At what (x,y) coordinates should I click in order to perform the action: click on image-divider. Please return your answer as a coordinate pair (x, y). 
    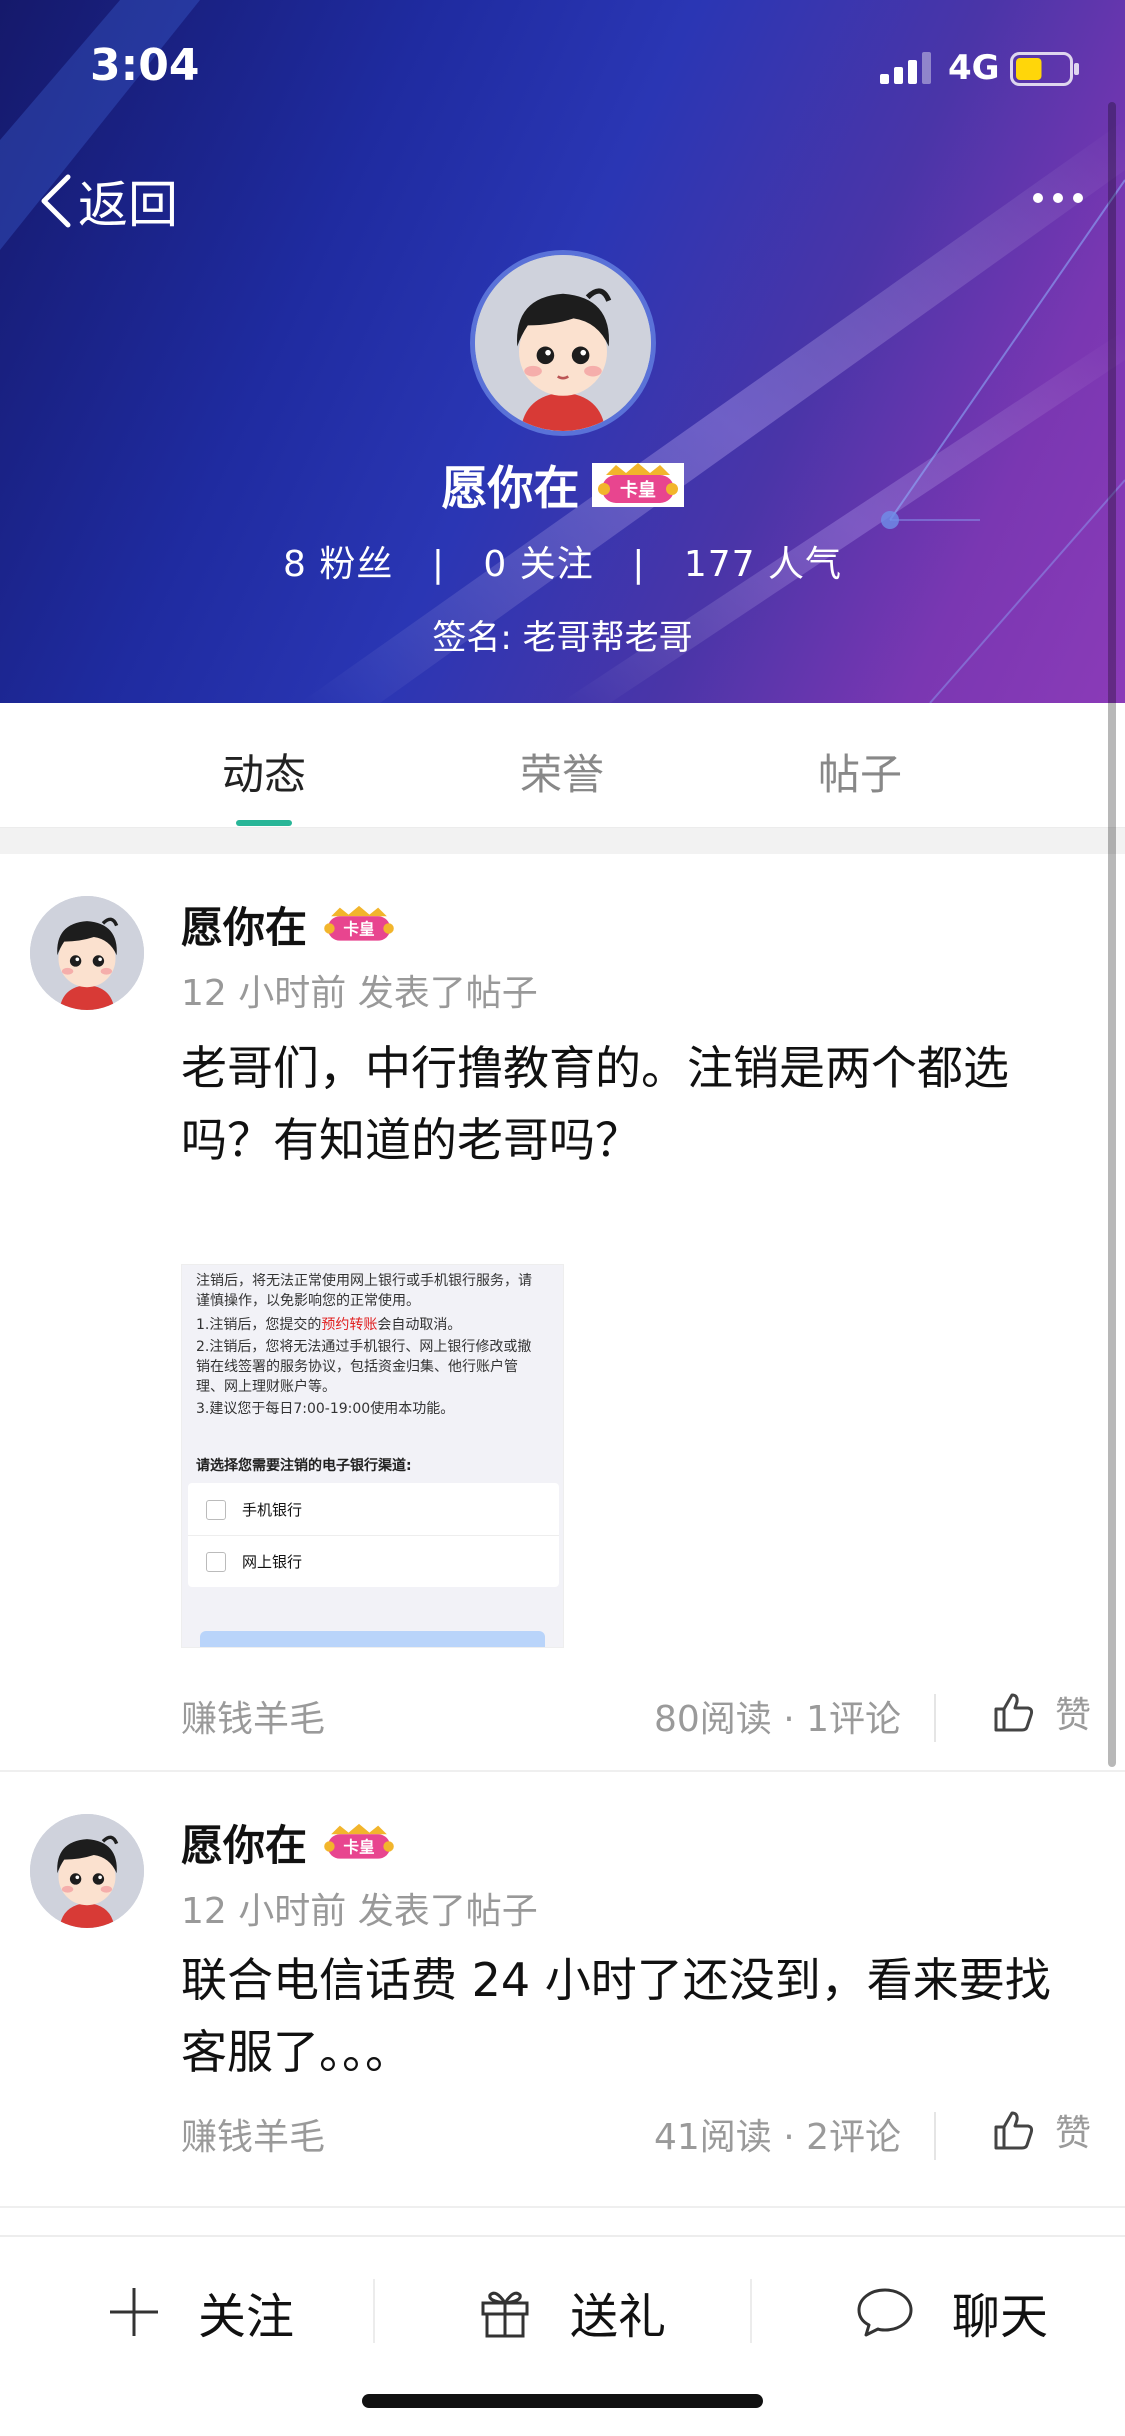
    Looking at the image, I should click on (373, 1535).